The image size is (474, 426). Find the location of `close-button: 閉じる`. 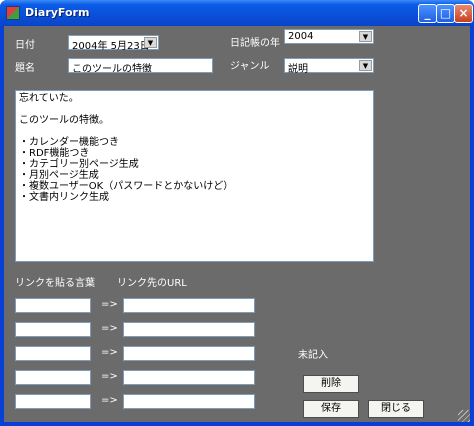

close-button: 閉じる is located at coordinates (396, 409).